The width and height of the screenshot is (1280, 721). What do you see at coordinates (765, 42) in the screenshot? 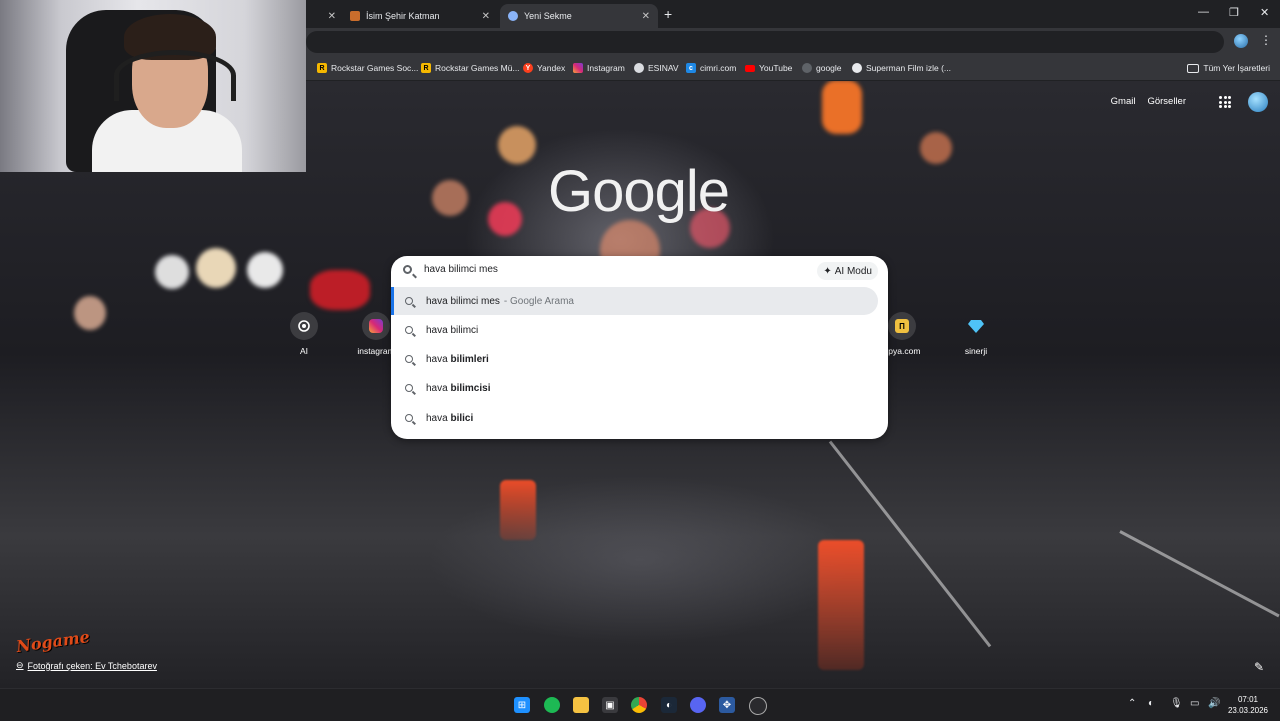
I see `address-bar` at bounding box center [765, 42].